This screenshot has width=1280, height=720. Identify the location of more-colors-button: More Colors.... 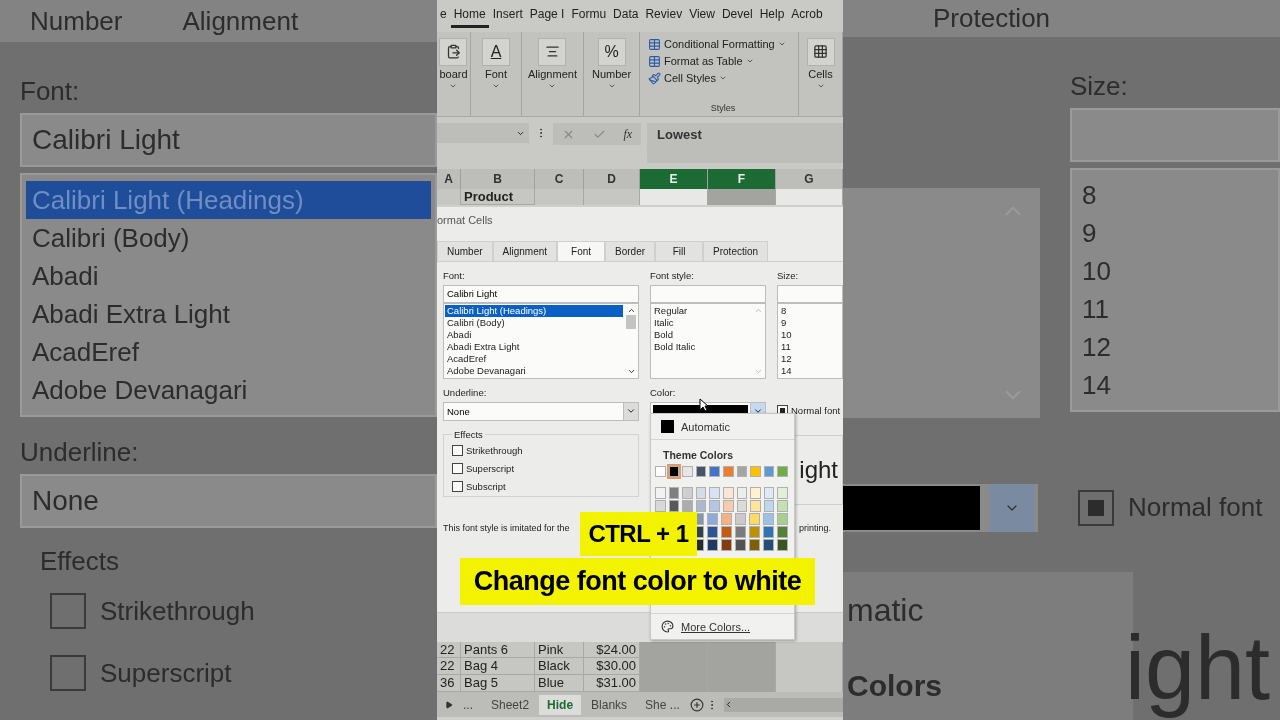
(722, 626).